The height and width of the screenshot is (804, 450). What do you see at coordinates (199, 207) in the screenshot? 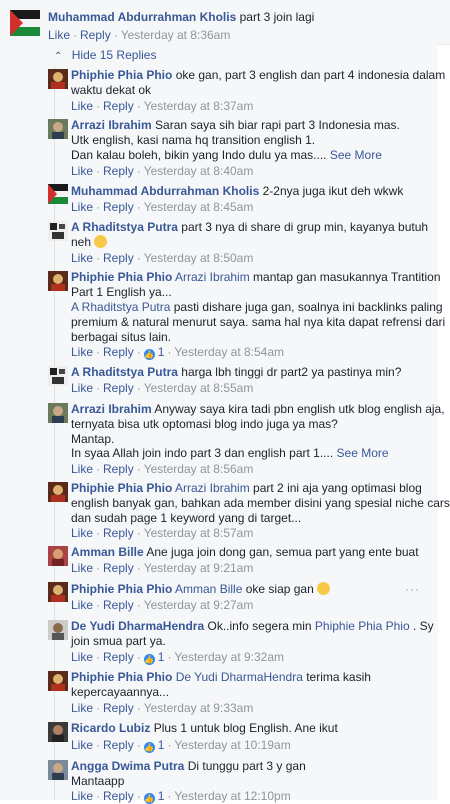
I see `timestamp: Yesterday at 8:45am` at bounding box center [199, 207].